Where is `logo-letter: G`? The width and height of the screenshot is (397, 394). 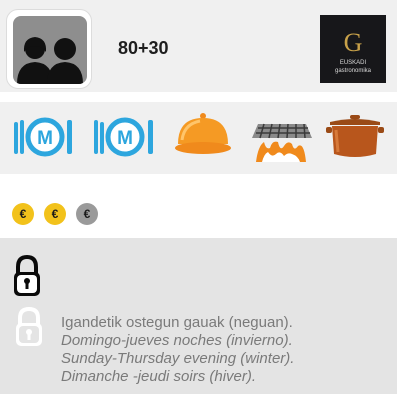
logo-letter: G is located at coordinates (353, 42).